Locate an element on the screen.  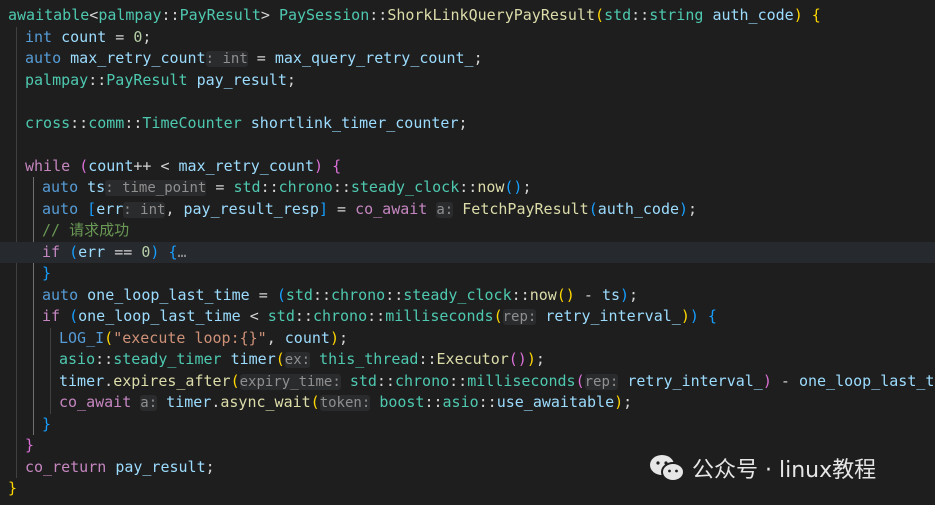
watermark-text: 公众号 · linux教程 is located at coordinates (784, 470).